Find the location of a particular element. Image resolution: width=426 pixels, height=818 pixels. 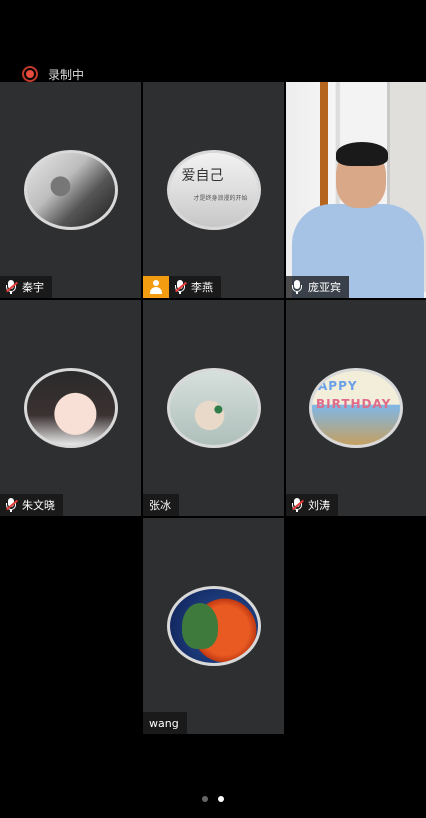

participant-name: 刘涛 is located at coordinates (319, 505).